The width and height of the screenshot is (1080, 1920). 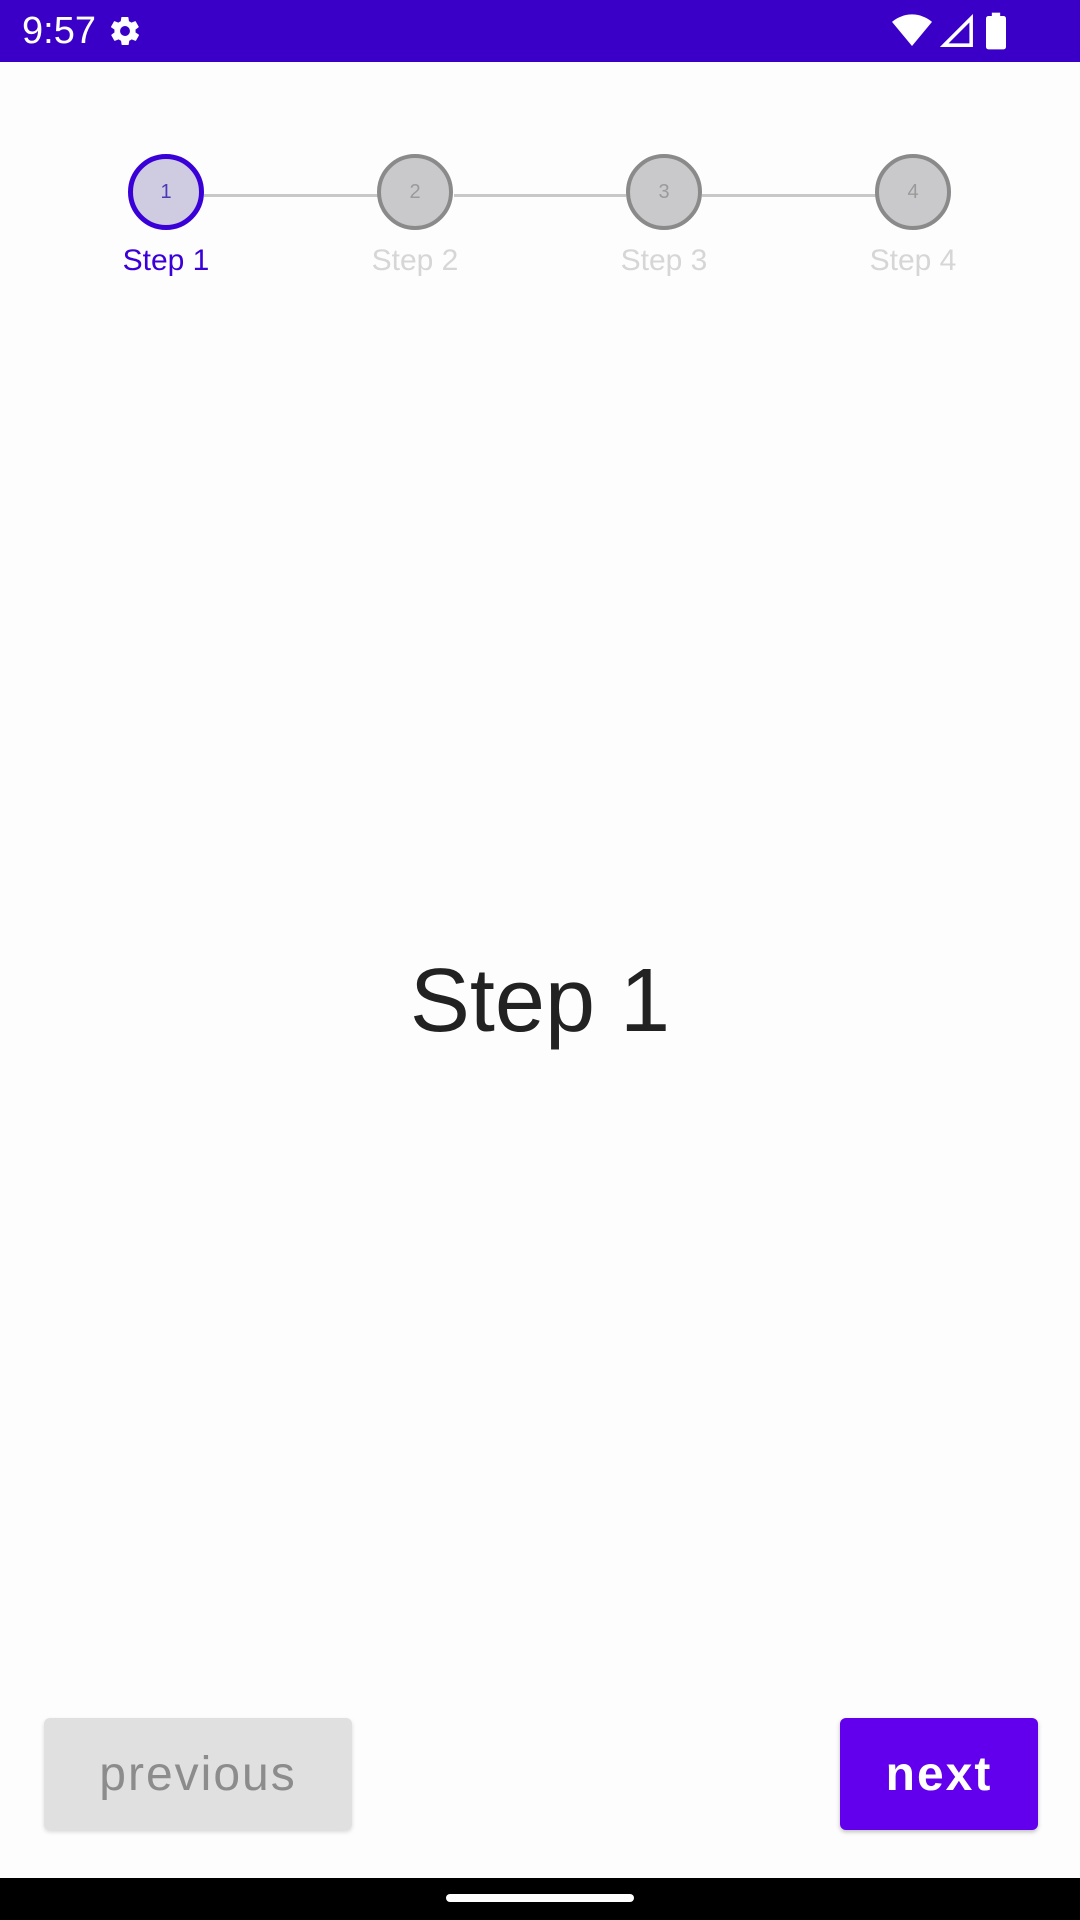 I want to click on next-button: next, so click(x=939, y=1774).